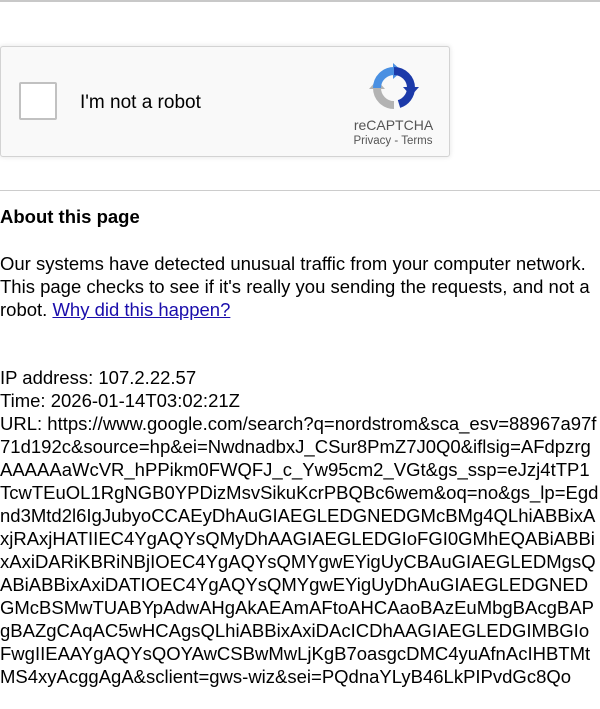 This screenshot has height=709, width=600. Describe the element at coordinates (141, 309) in the screenshot. I see `why-link: Why did this happen?` at that location.